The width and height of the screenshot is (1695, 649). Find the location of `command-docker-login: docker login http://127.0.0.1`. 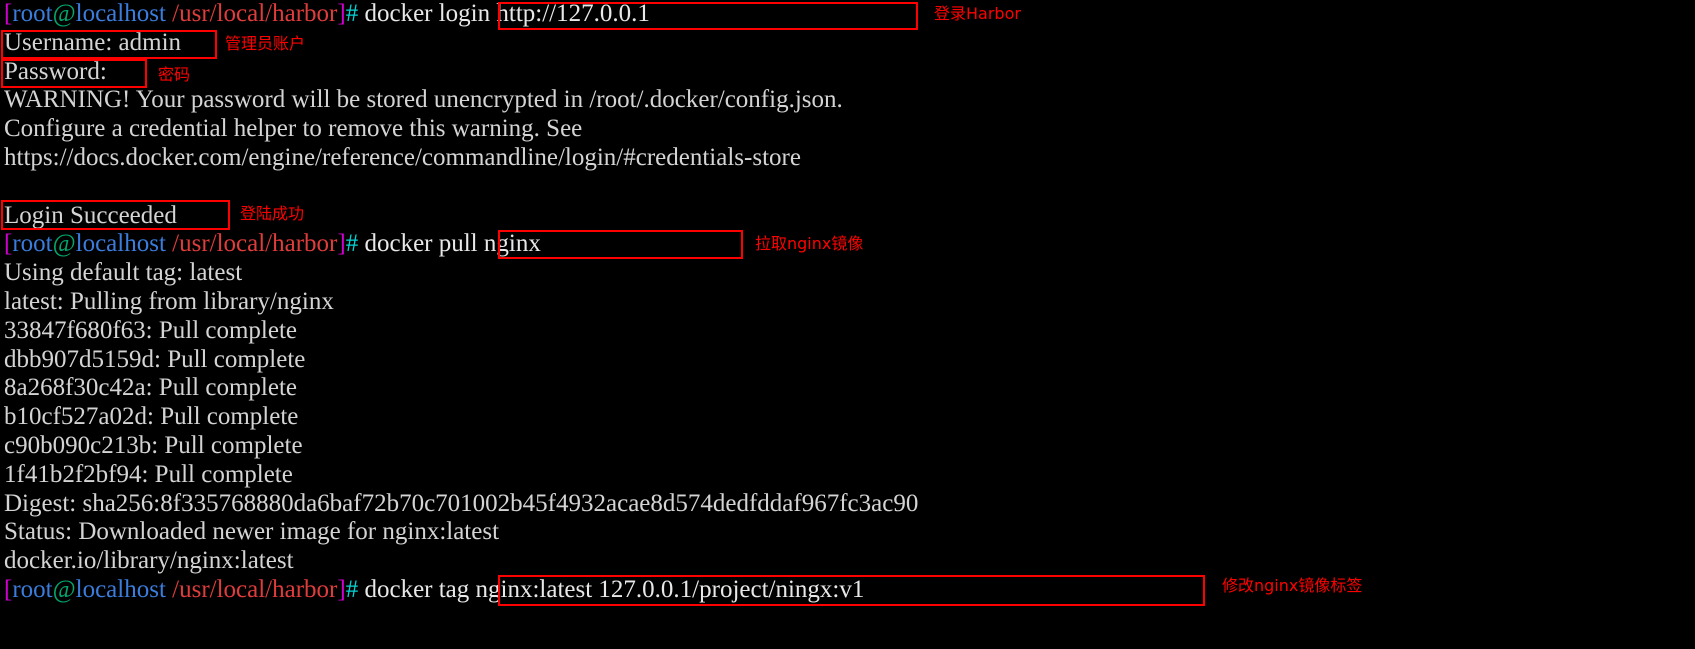

command-docker-login: docker login http://127.0.0.1 is located at coordinates (506, 13).